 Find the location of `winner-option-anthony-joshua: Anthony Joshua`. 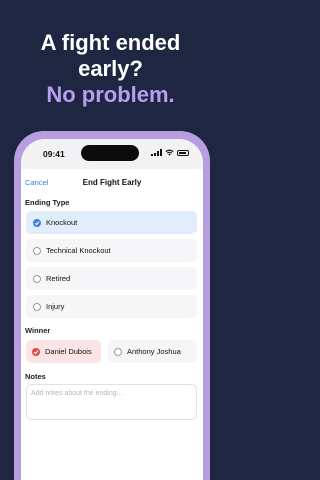

winner-option-anthony-joshua: Anthony Joshua is located at coordinates (152, 351).